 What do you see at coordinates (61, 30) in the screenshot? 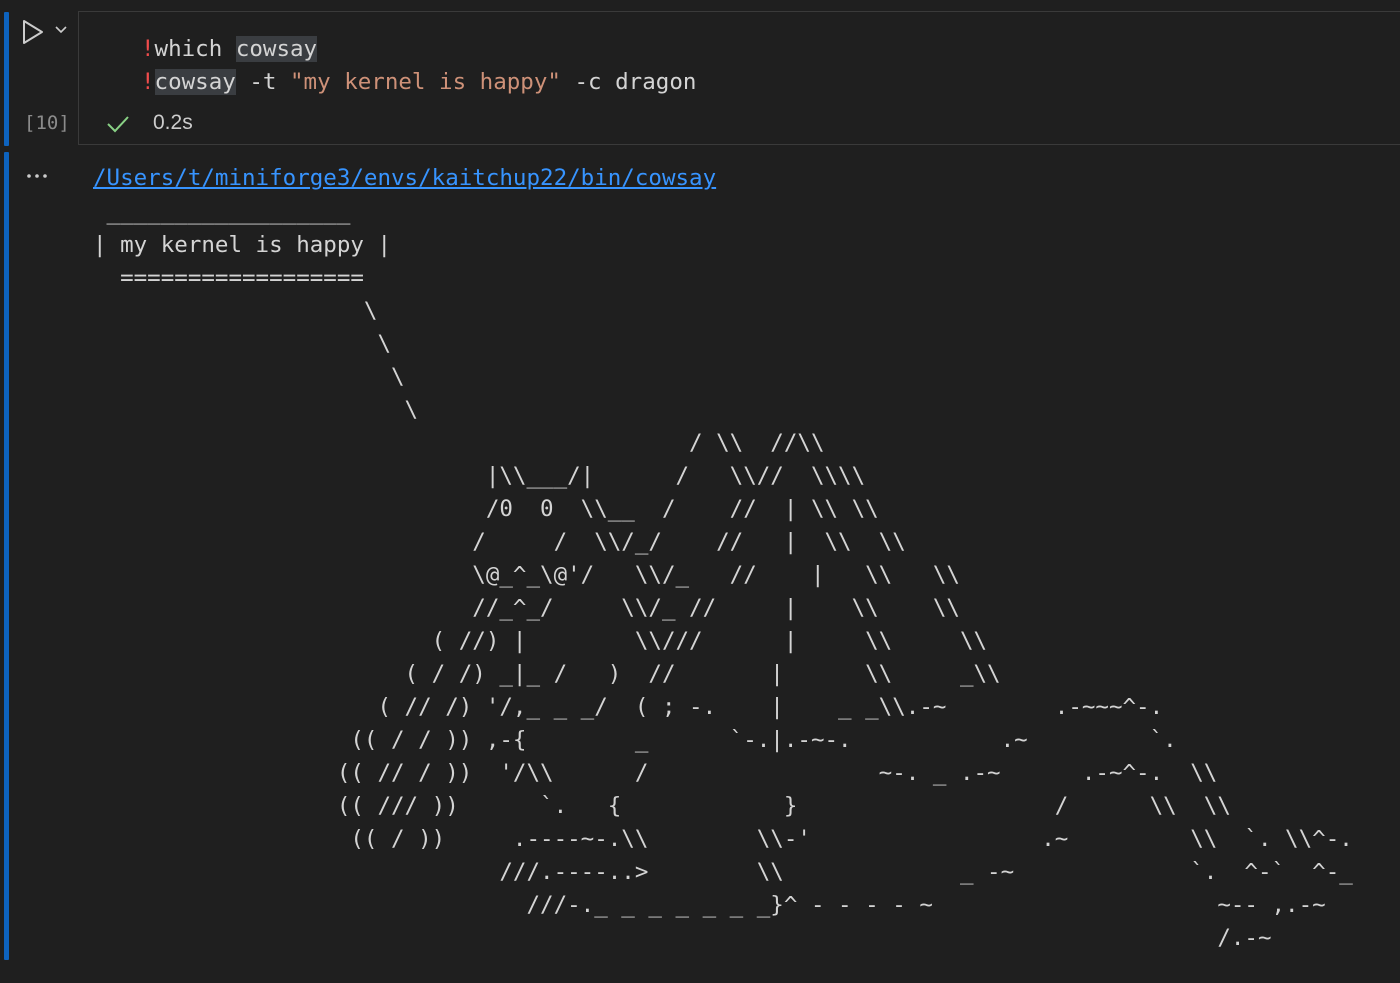
I see `chevron-down-icon` at bounding box center [61, 30].